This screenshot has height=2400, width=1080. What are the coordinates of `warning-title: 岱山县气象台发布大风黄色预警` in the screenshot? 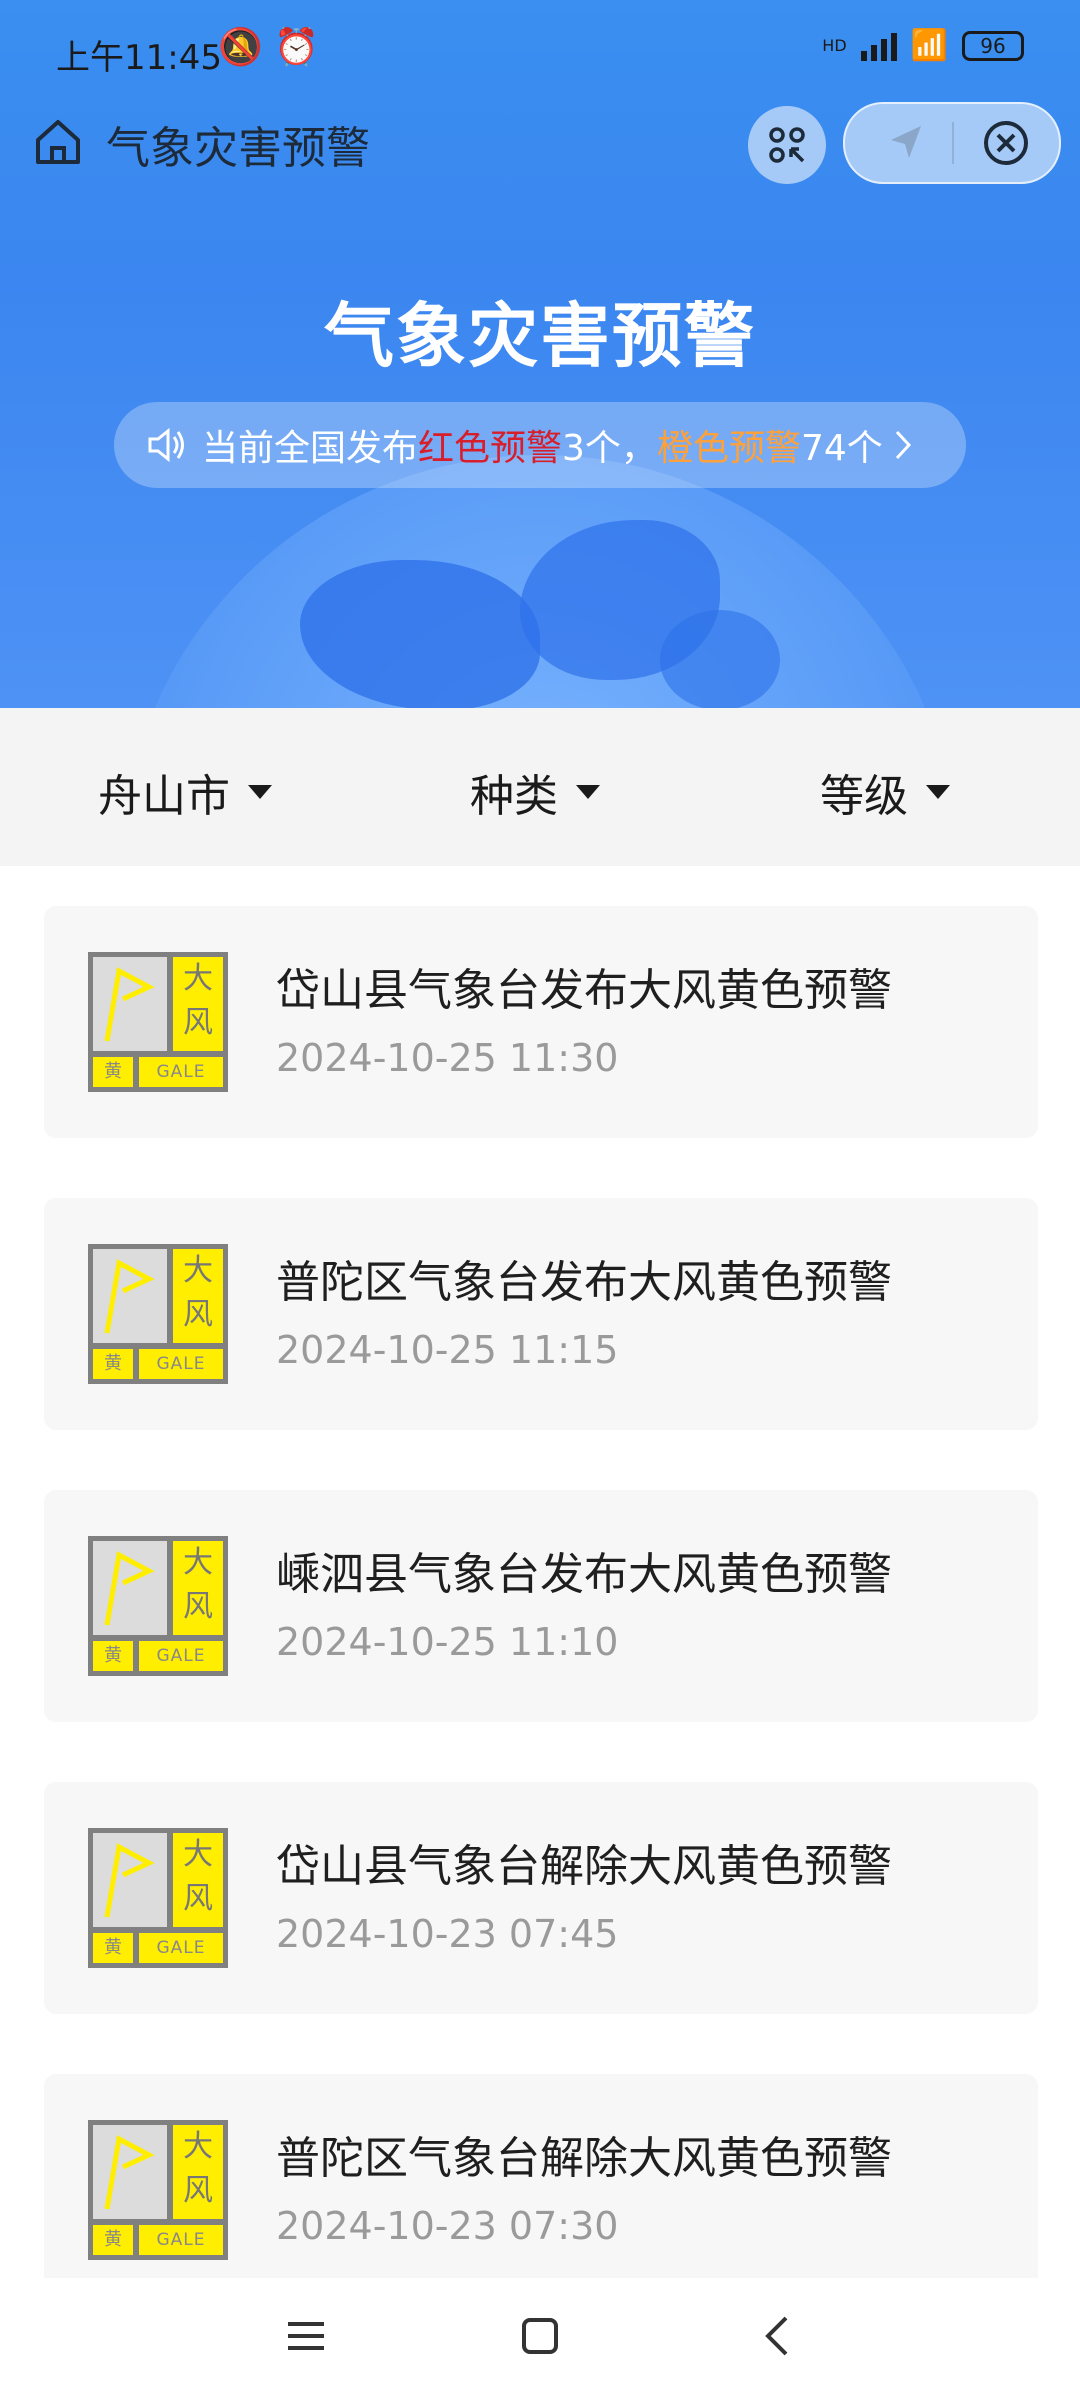 It's located at (584, 990).